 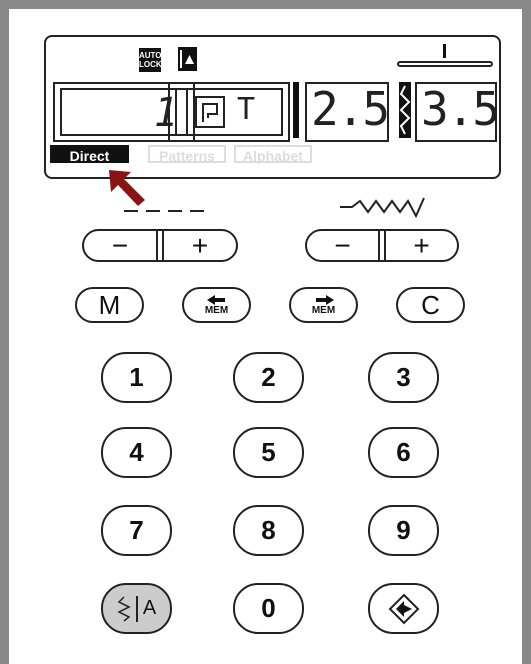 I want to click on width-divider, so click(x=382, y=245).